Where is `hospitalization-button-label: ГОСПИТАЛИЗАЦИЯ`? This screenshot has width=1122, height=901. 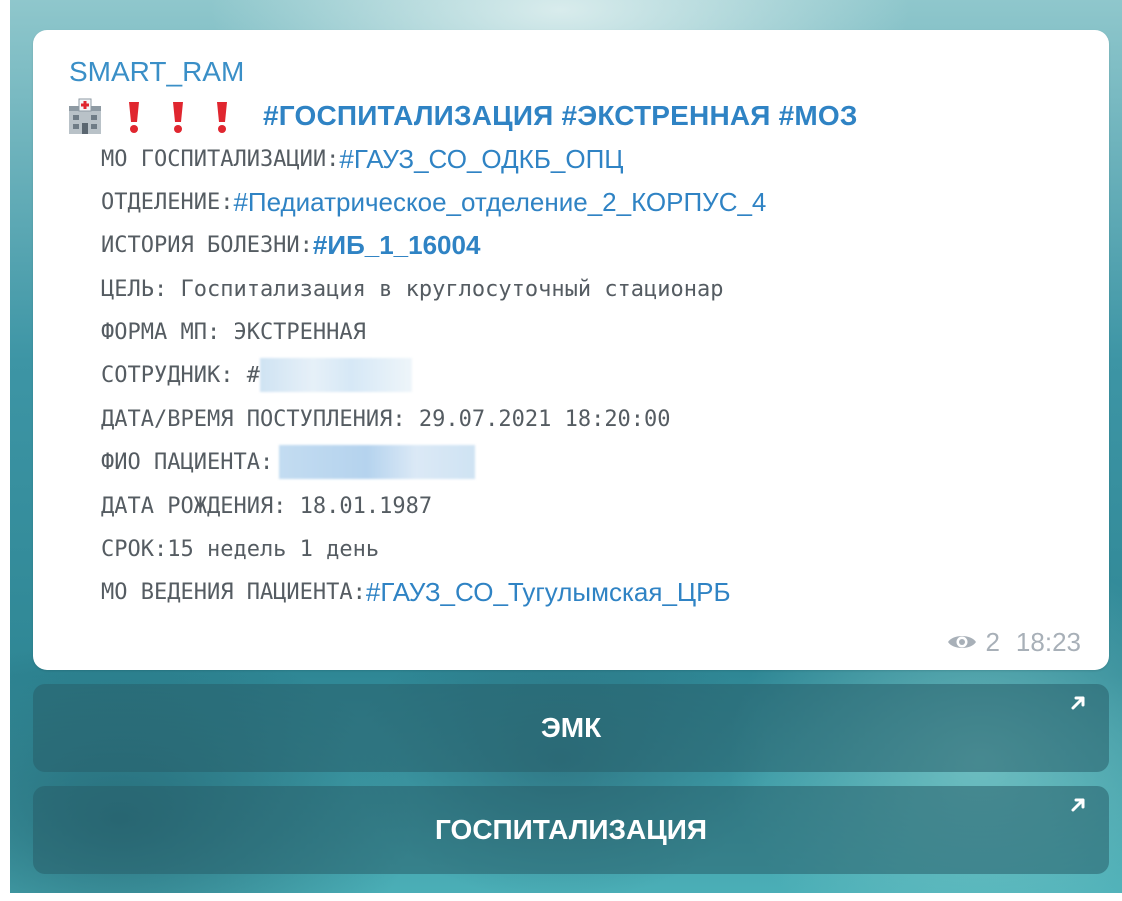 hospitalization-button-label: ГОСПИТАЛИЗАЦИЯ is located at coordinates (571, 829).